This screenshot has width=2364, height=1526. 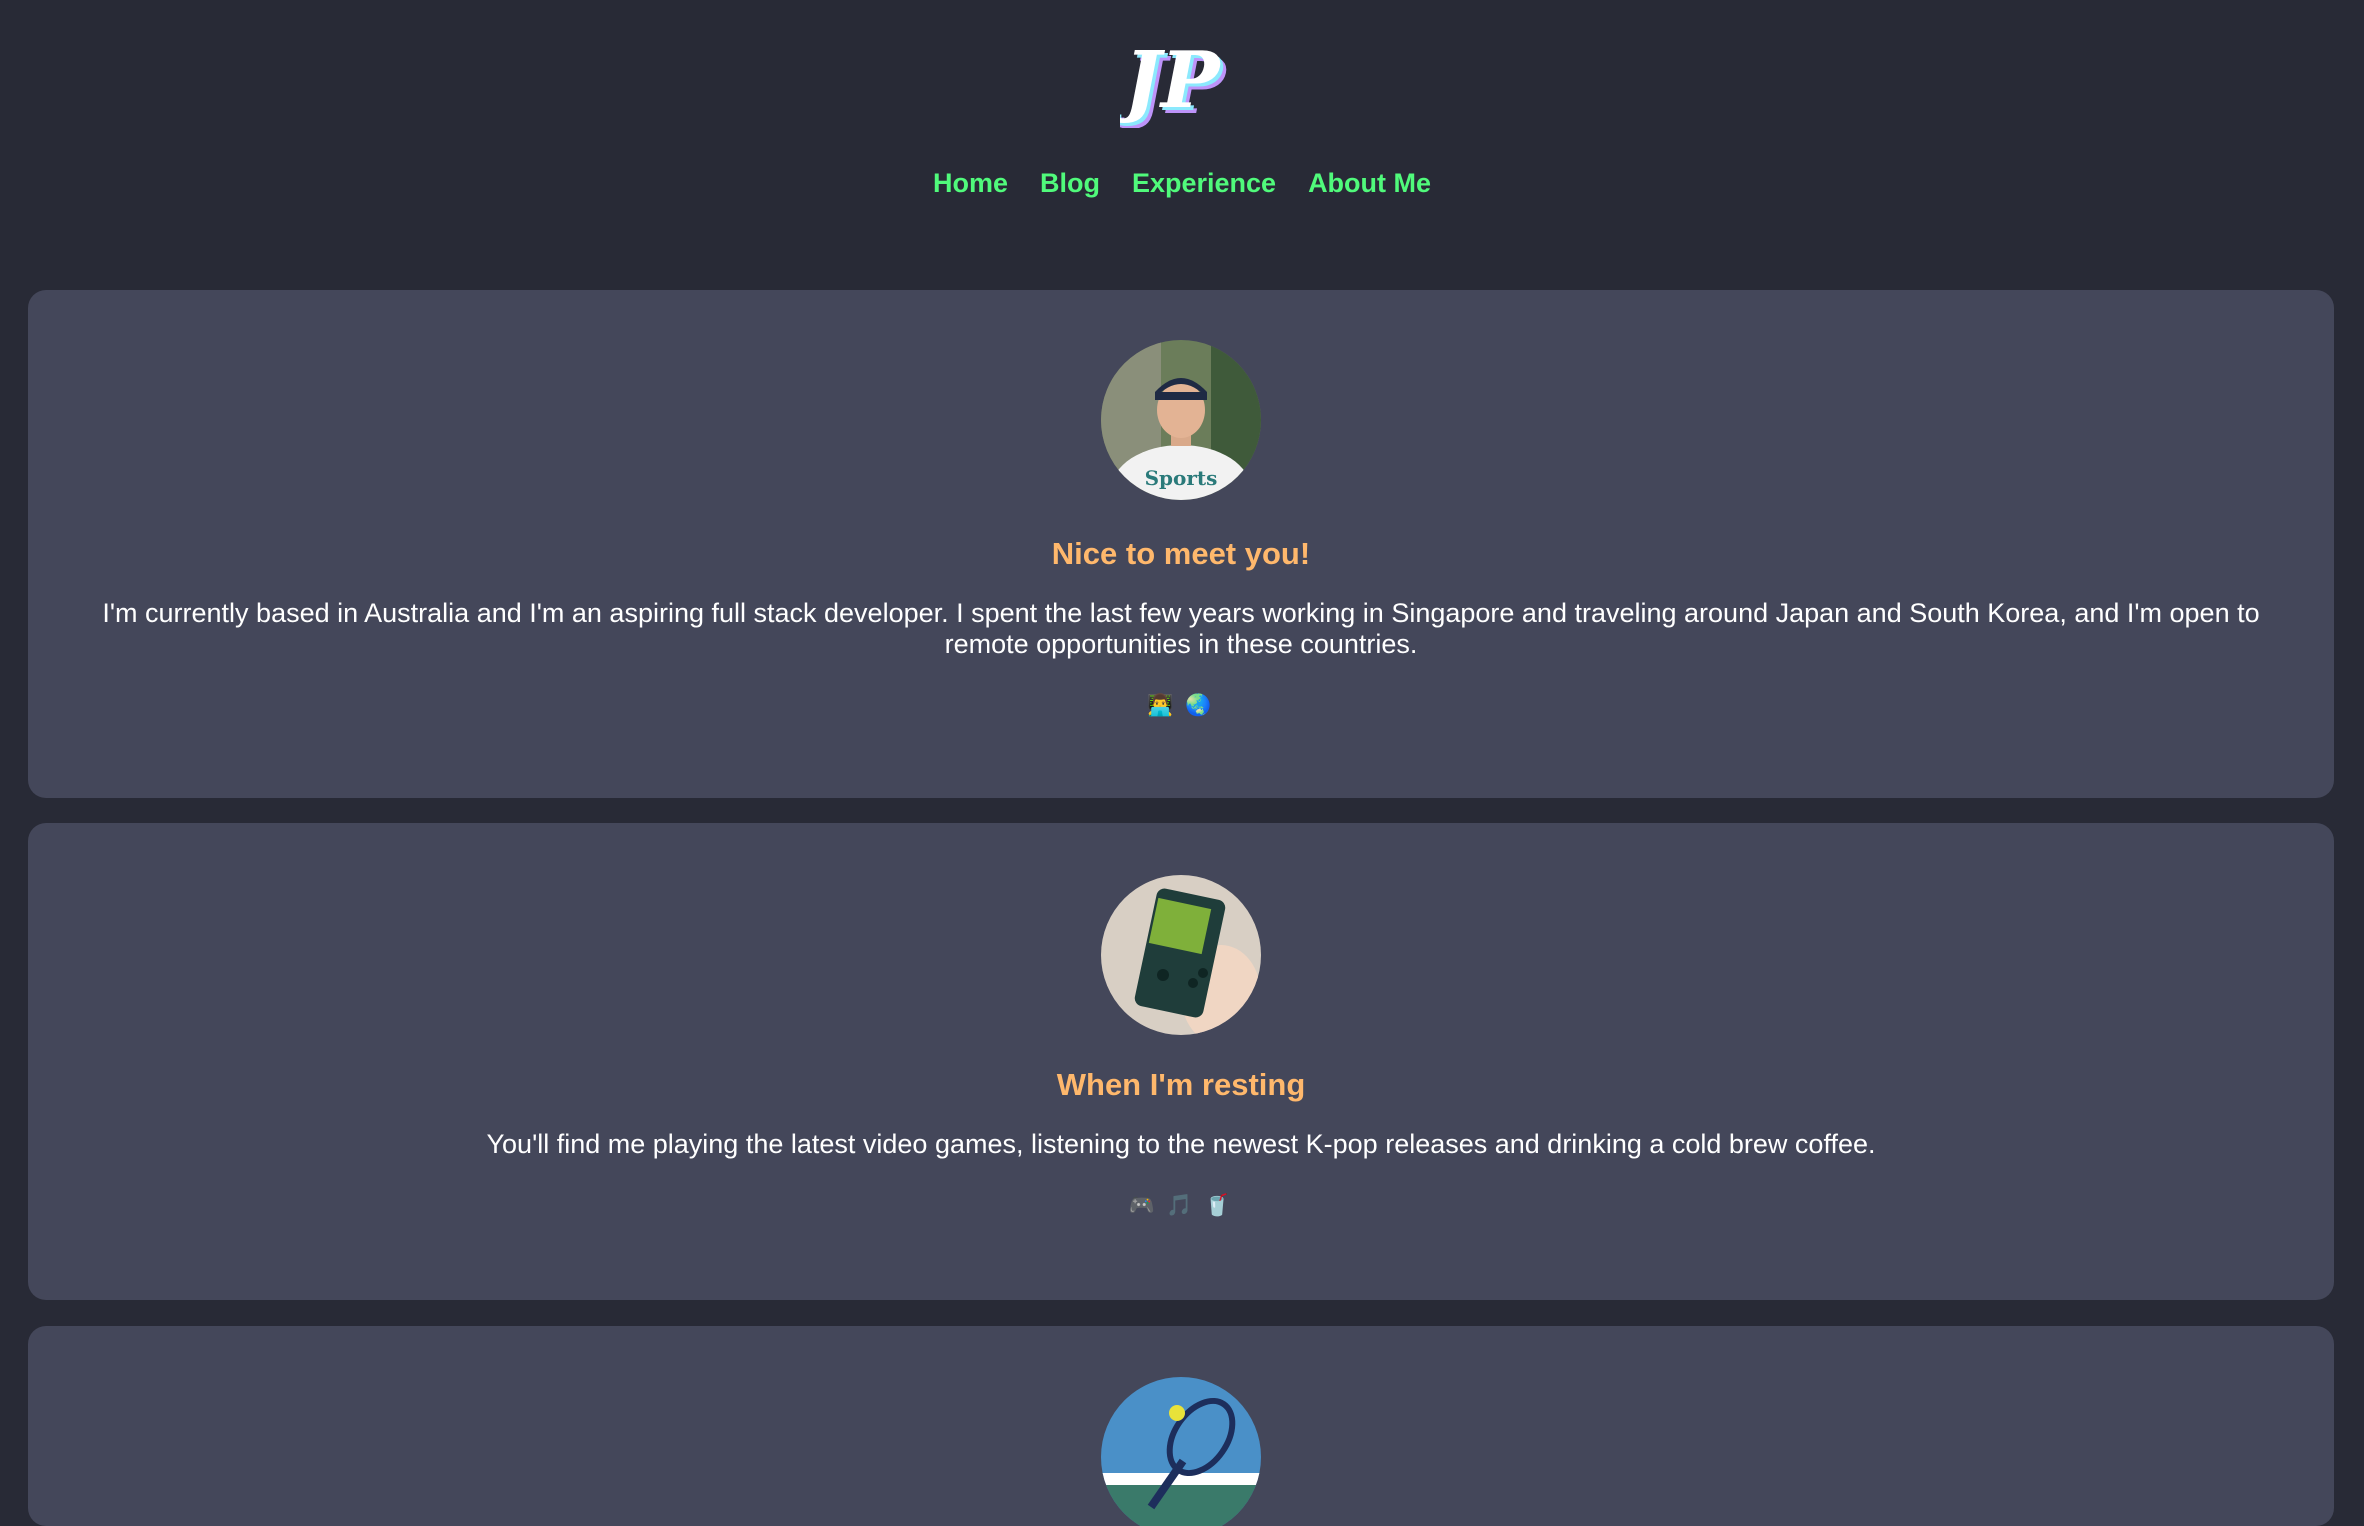 I want to click on nav-about-me-link: About Me, so click(x=1369, y=183).